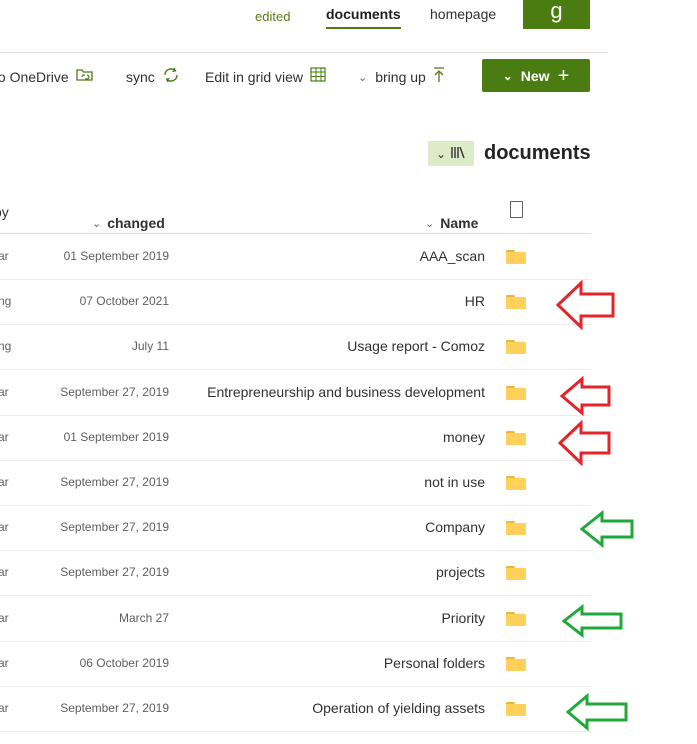 The height and width of the screenshot is (744, 697). I want to click on name-header-label: Name, so click(459, 223).